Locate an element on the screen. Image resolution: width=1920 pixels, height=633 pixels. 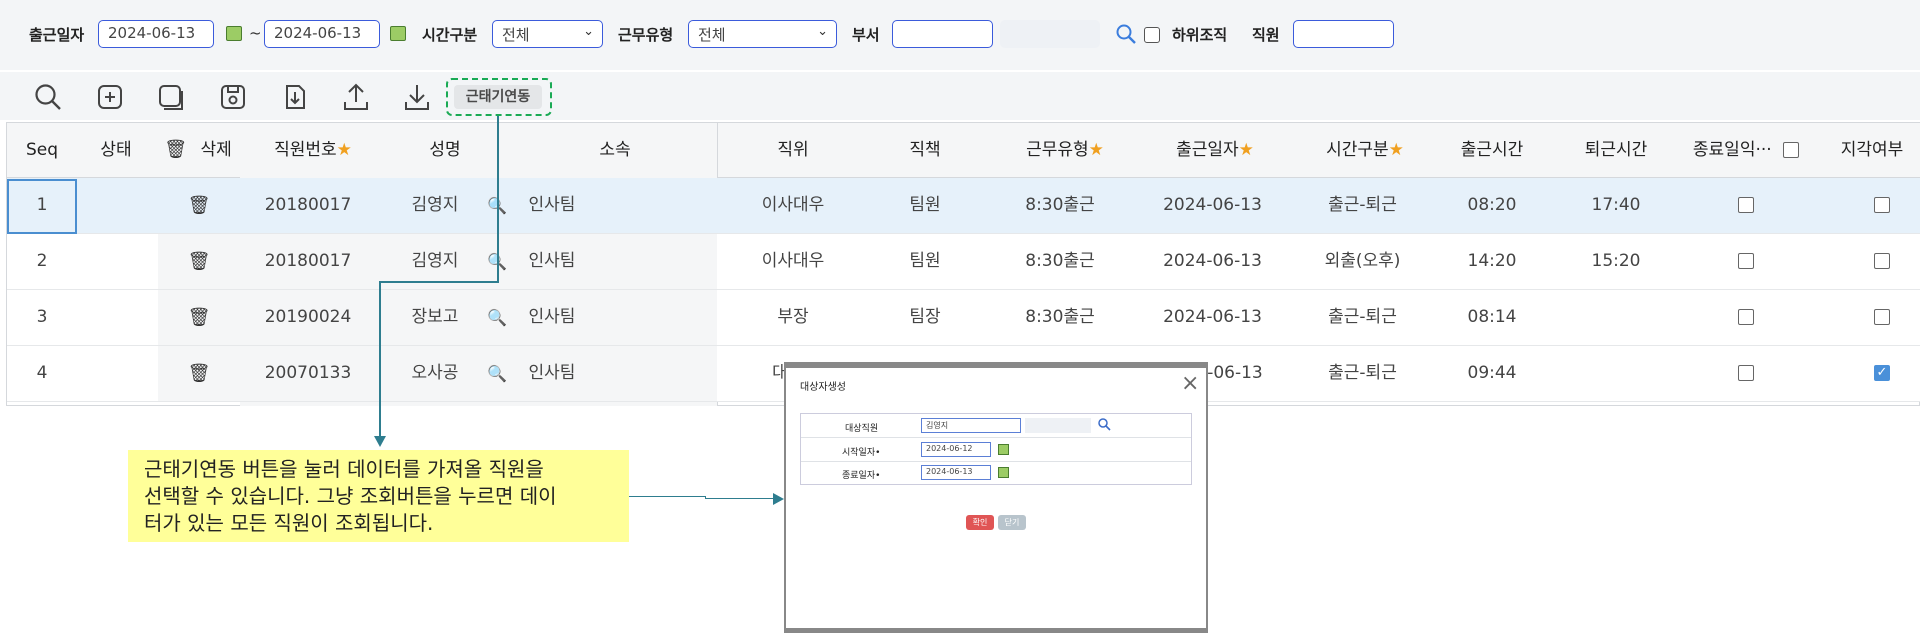
col-delete: 🗑 삭제 is located at coordinates (198, 150).